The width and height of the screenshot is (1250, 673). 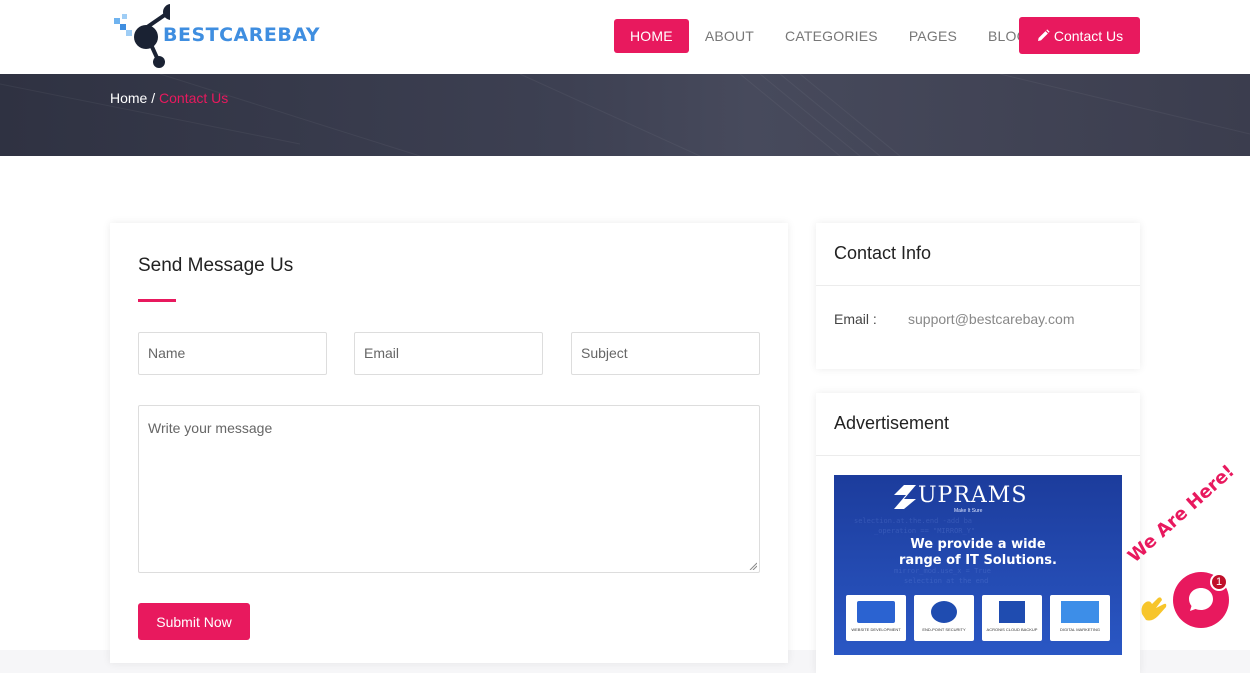 I want to click on email-label: Email :, so click(x=855, y=319).